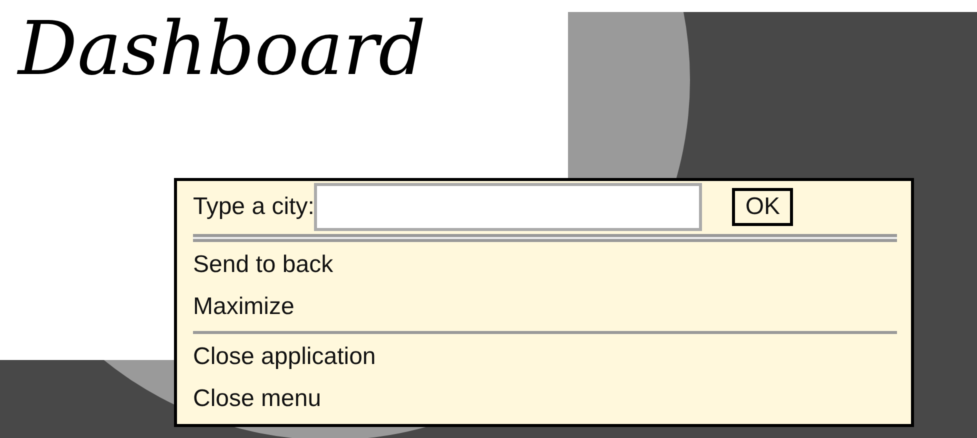  I want to click on menu-item: Send to back, so click(545, 265).